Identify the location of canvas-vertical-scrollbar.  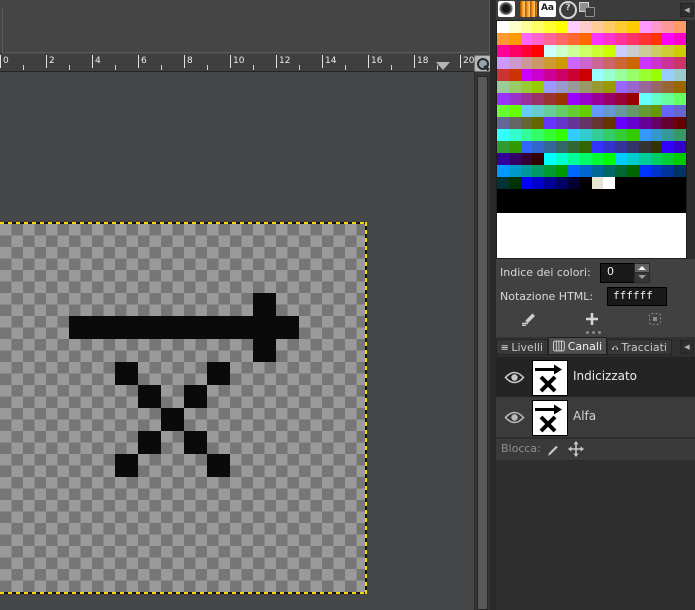
(482, 341).